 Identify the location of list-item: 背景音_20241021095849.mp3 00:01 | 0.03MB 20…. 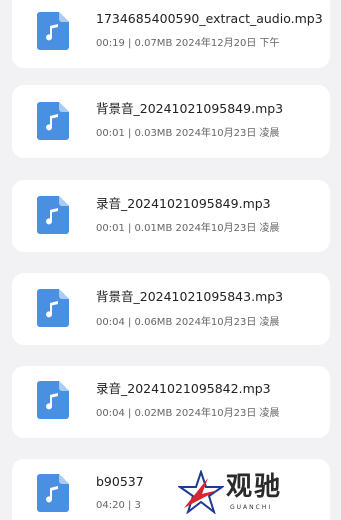
(171, 121).